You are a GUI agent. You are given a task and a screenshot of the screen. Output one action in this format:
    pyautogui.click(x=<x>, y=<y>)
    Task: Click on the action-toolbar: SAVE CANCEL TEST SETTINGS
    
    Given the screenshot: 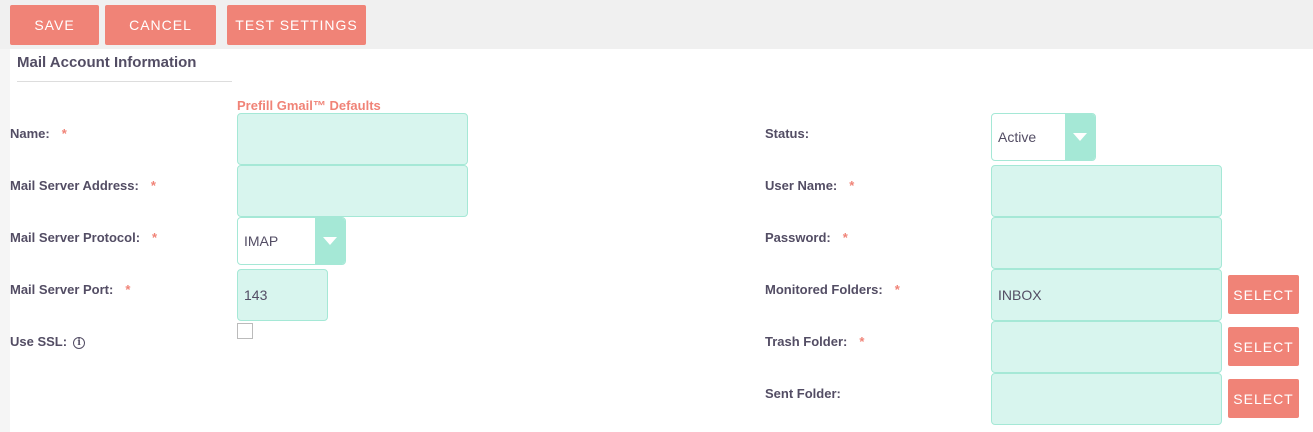 What is the action you would take?
    pyautogui.click(x=656, y=24)
    